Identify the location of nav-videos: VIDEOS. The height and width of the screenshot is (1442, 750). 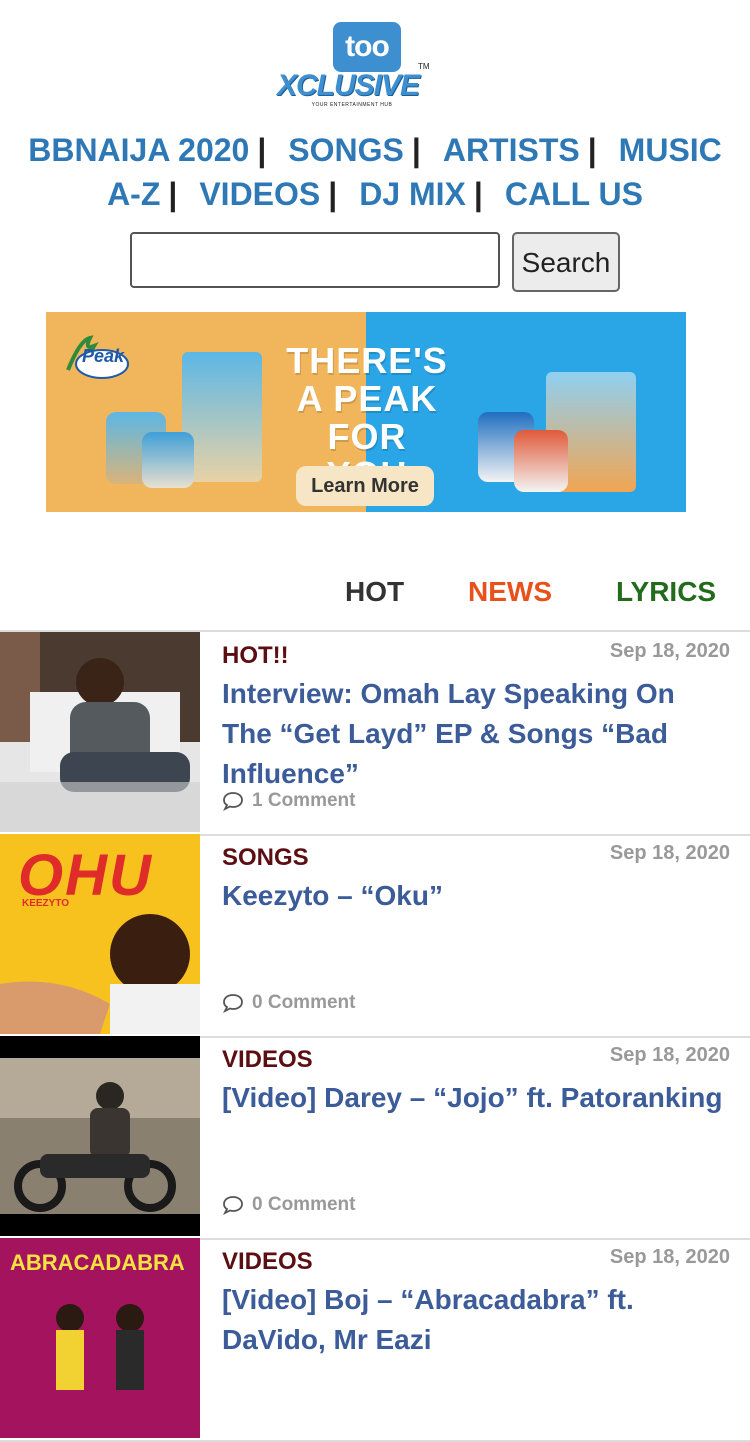
(259, 194).